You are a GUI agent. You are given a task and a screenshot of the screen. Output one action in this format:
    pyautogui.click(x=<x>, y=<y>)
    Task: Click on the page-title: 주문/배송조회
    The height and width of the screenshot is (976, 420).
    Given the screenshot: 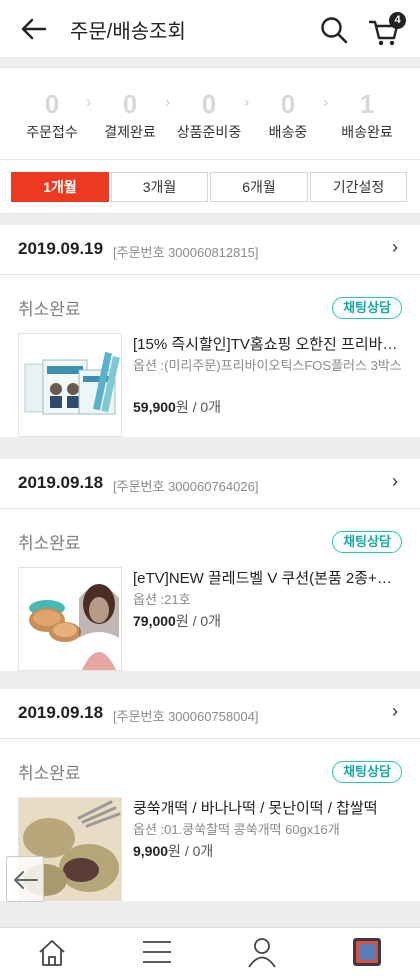 What is the action you would take?
    pyautogui.click(x=128, y=32)
    